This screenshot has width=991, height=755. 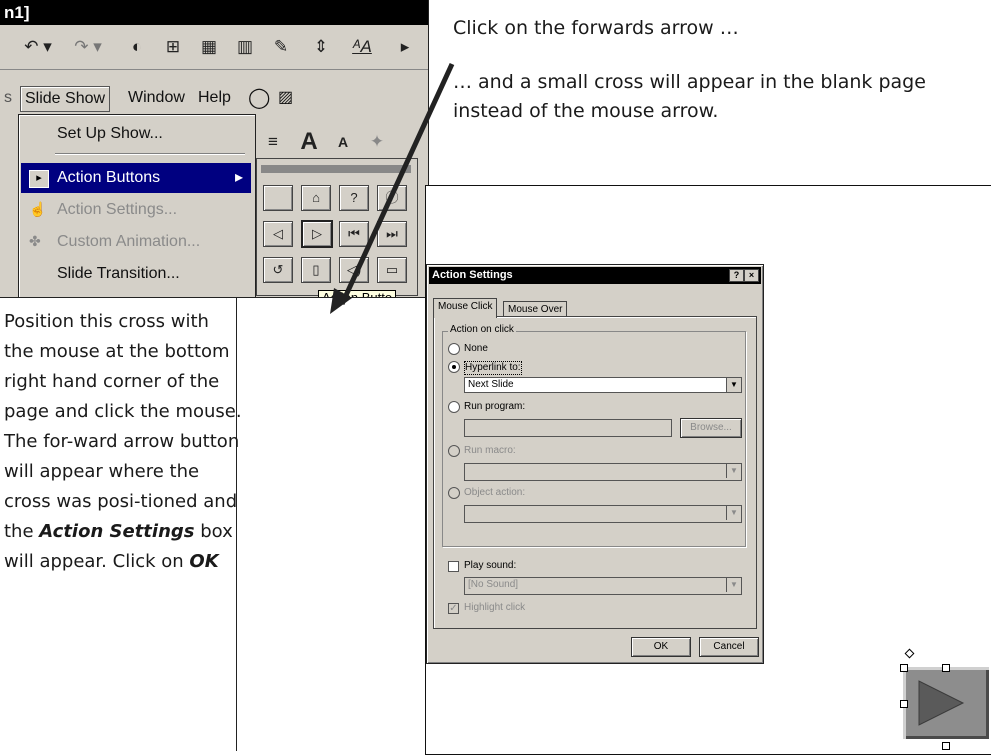 What do you see at coordinates (454, 451) in the screenshot?
I see `radio-run-macro` at bounding box center [454, 451].